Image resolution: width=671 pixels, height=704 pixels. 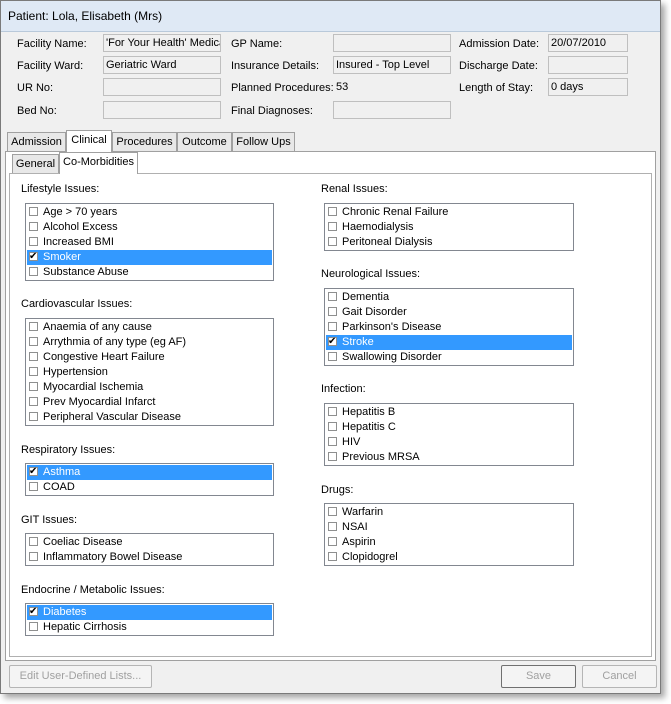 I want to click on list-item: Clopidogrel, so click(x=449, y=557).